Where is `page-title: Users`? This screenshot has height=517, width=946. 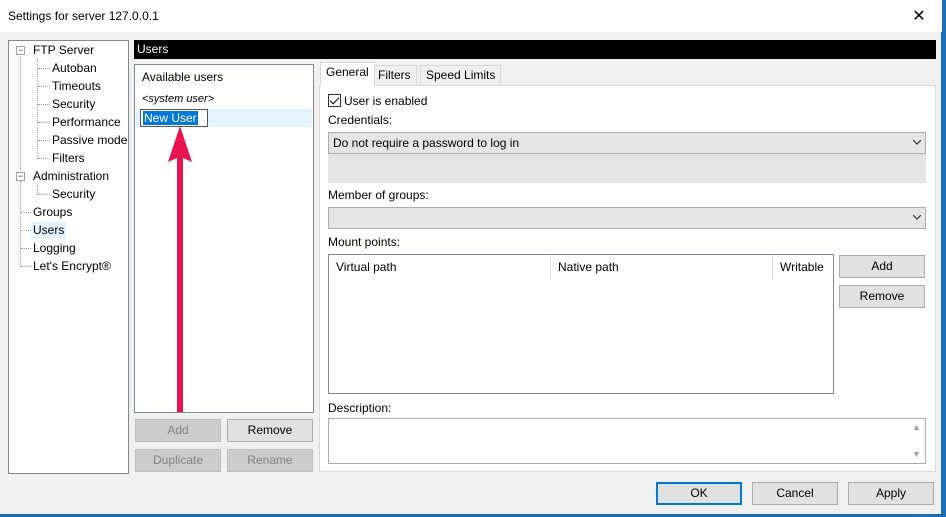
page-title: Users is located at coordinates (535, 49).